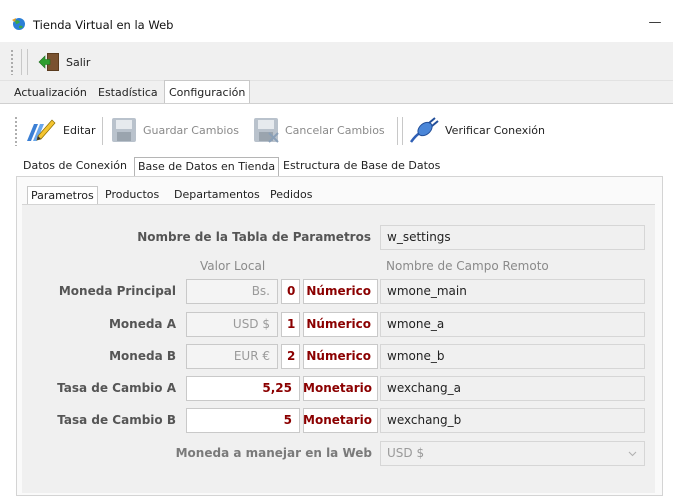 Image resolution: width=673 pixels, height=497 pixels. Describe the element at coordinates (336, 61) in the screenshot. I see `top-toolbar` at that location.